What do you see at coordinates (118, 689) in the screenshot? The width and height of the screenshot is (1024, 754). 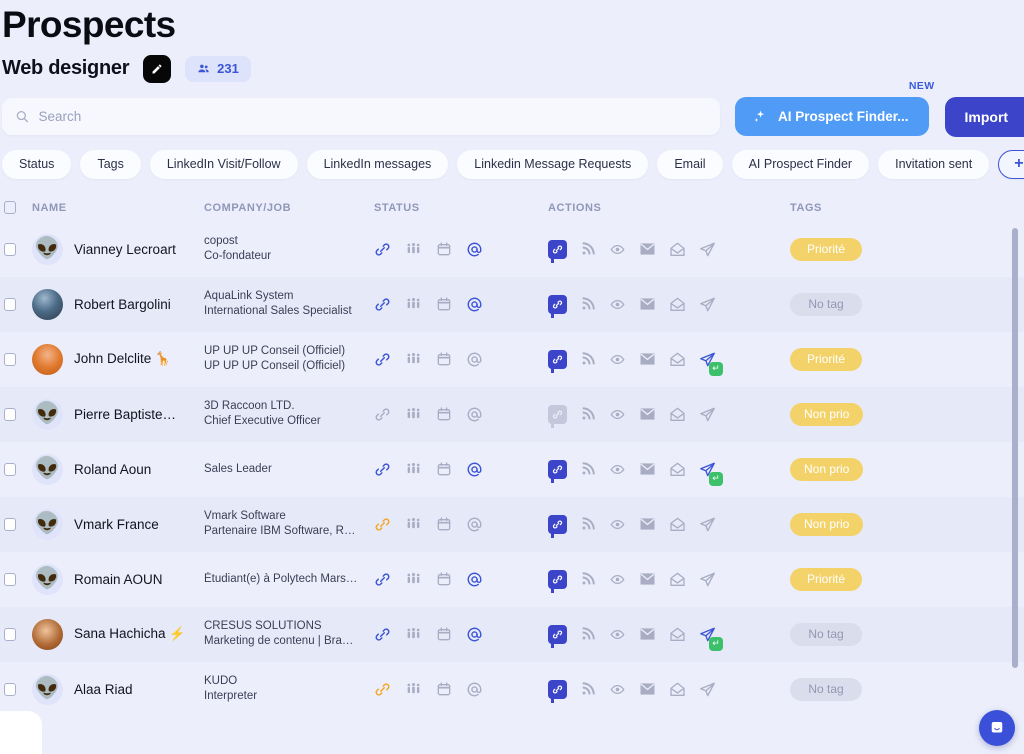 I see `name-cell: 👽 Alaa Riad` at bounding box center [118, 689].